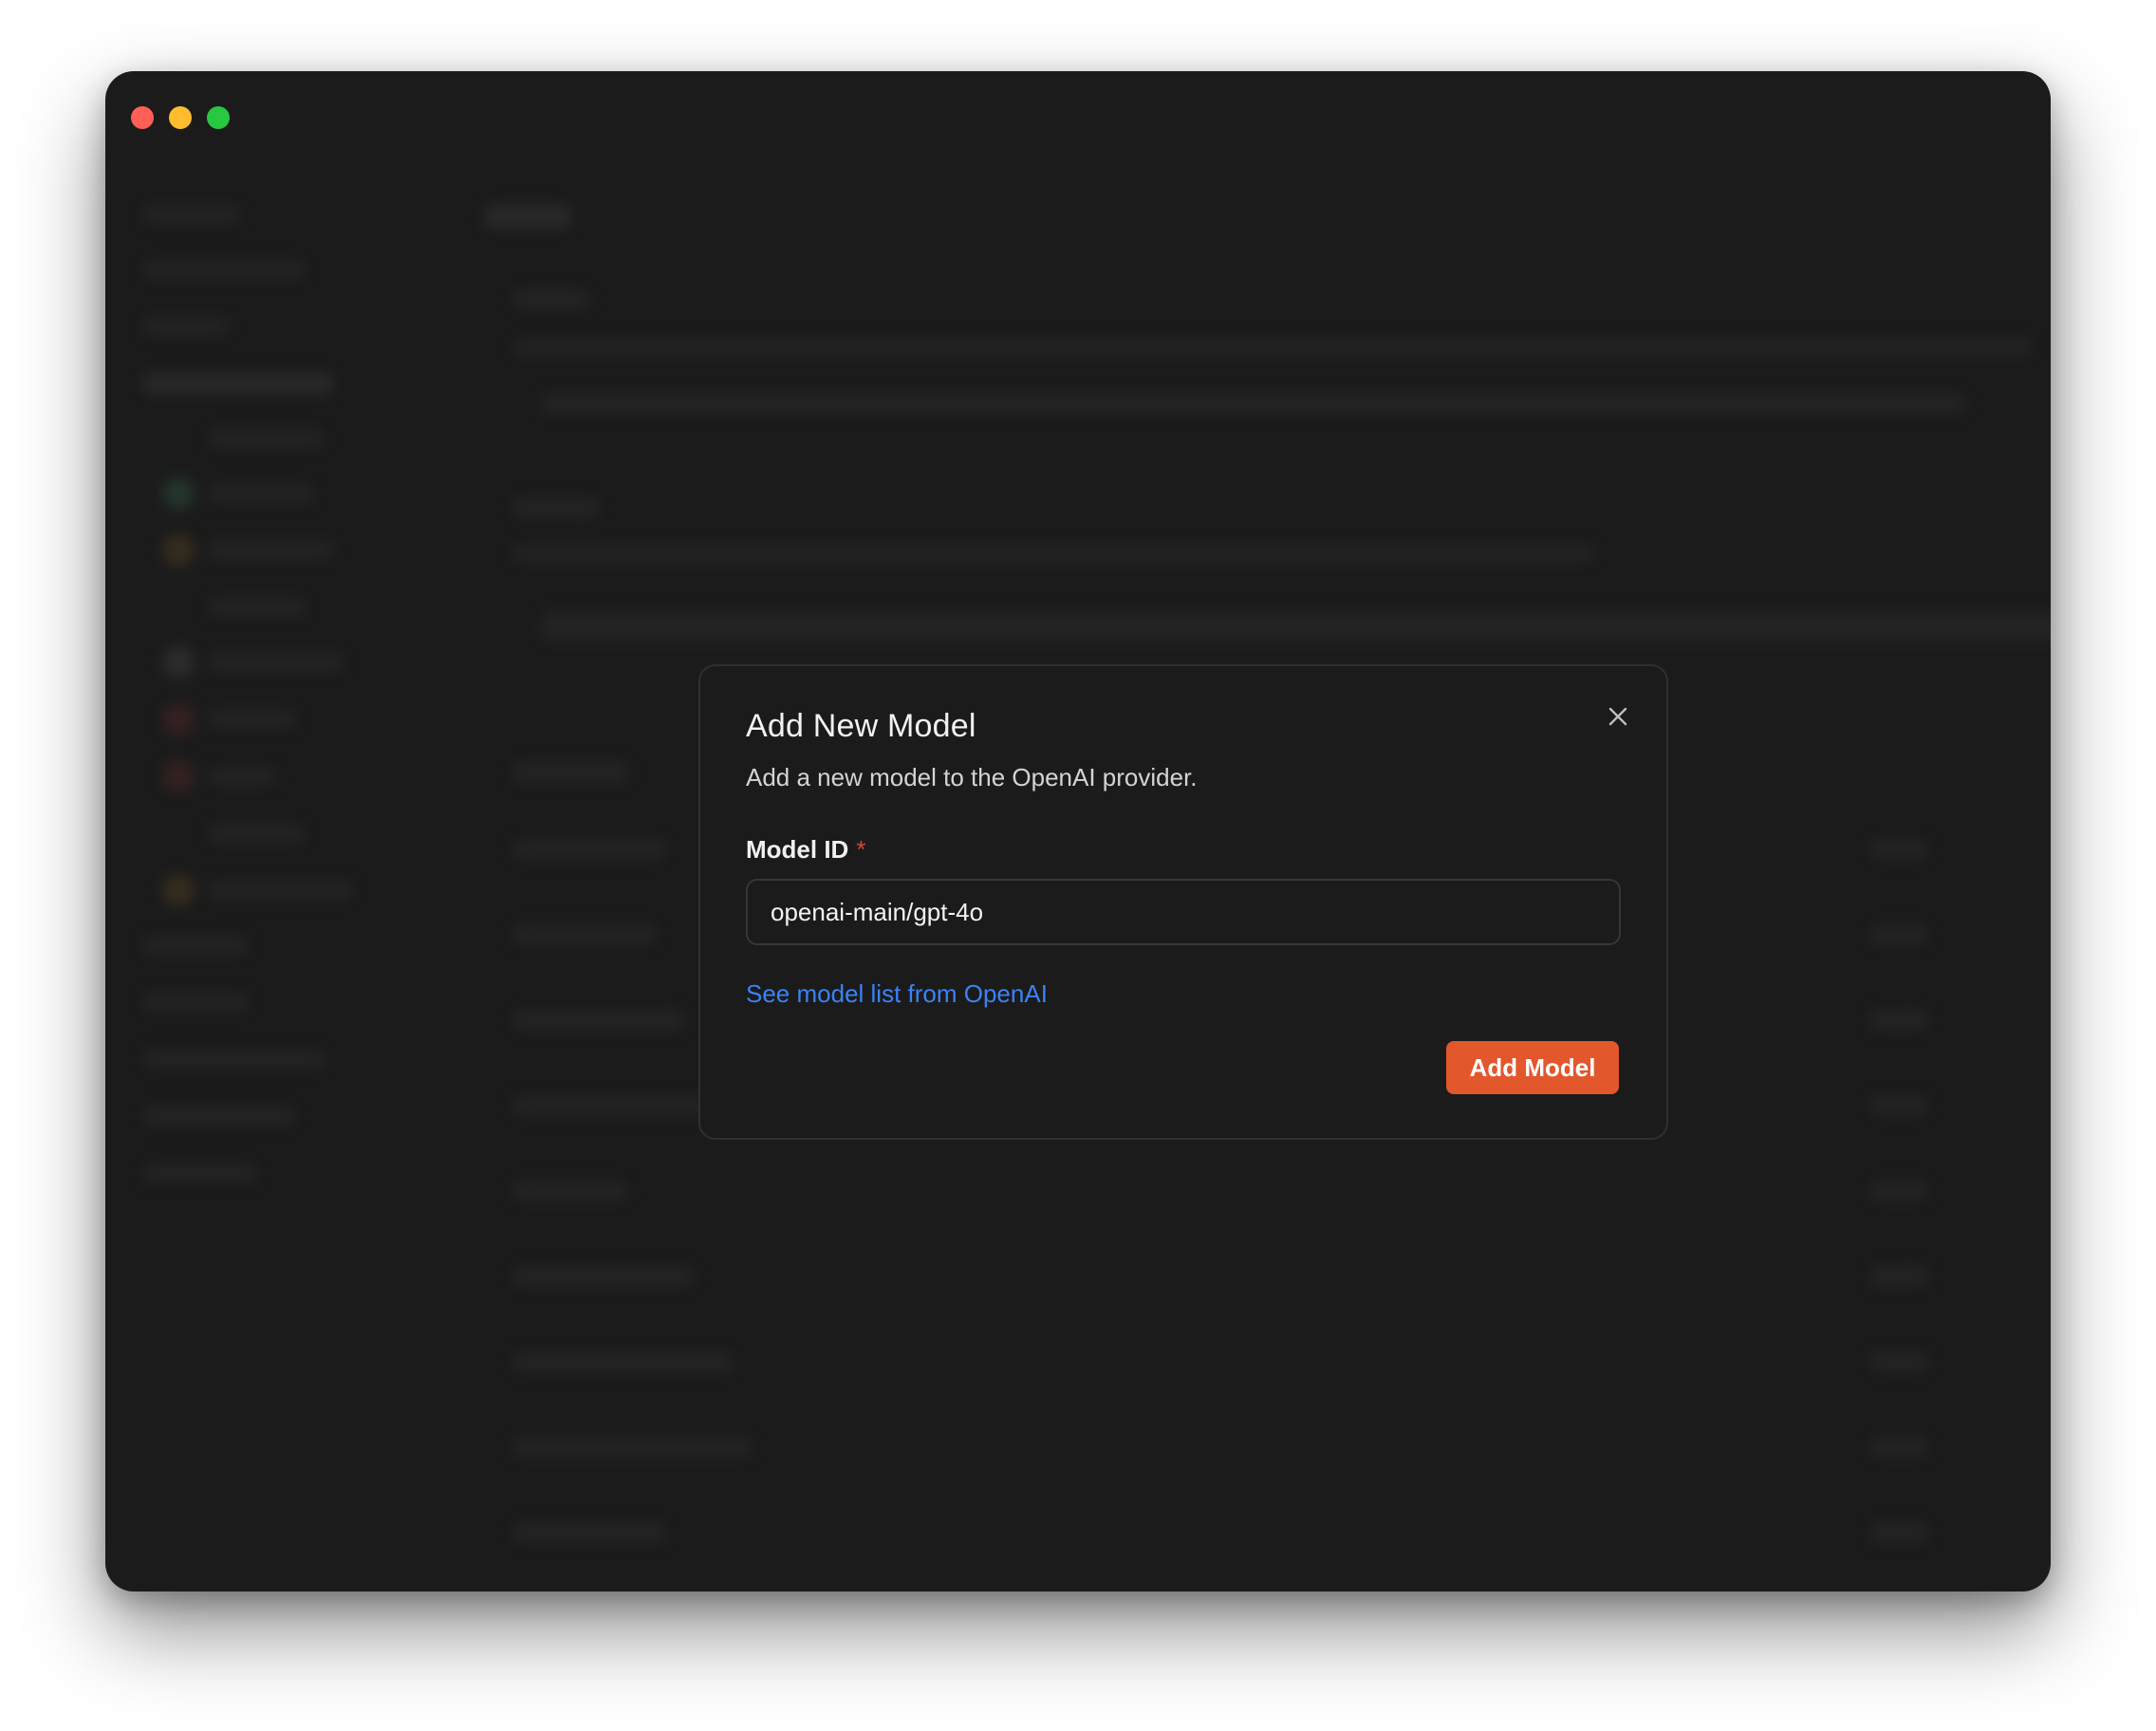  What do you see at coordinates (218, 117) in the screenshot?
I see `window-maximize-button` at bounding box center [218, 117].